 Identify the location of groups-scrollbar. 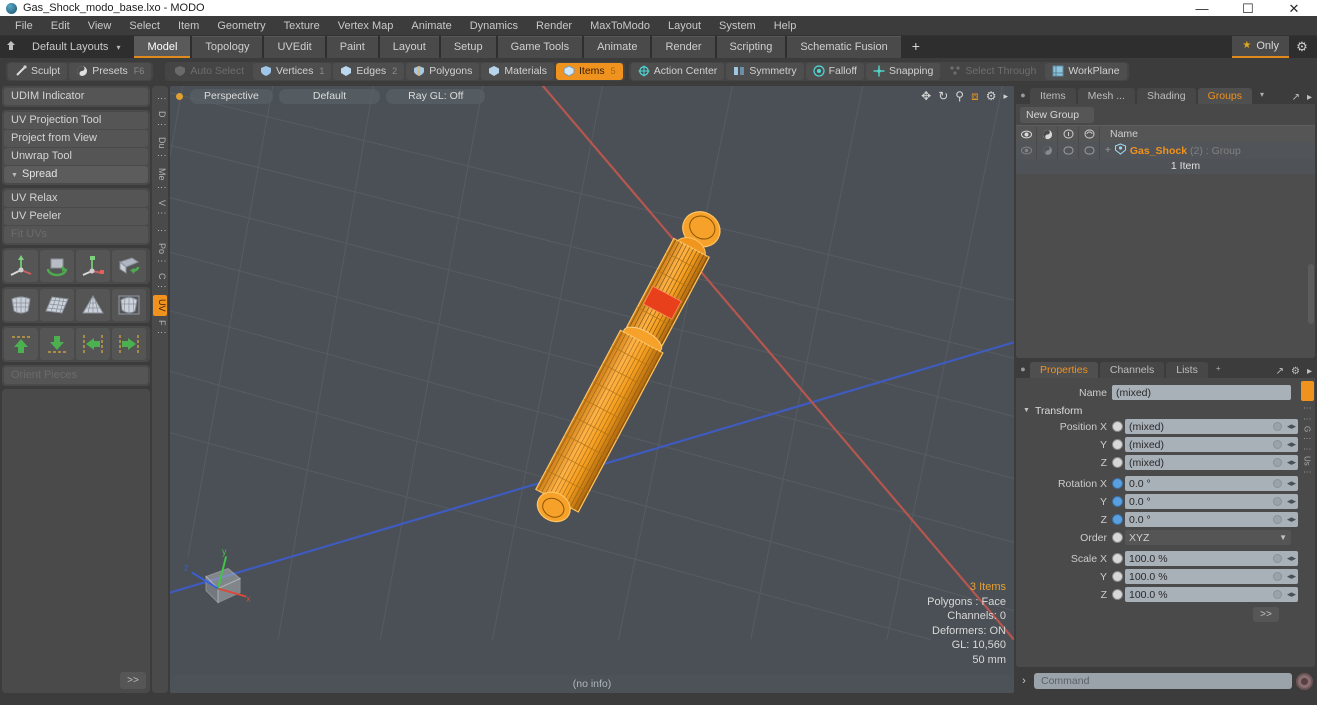
(1311, 294).